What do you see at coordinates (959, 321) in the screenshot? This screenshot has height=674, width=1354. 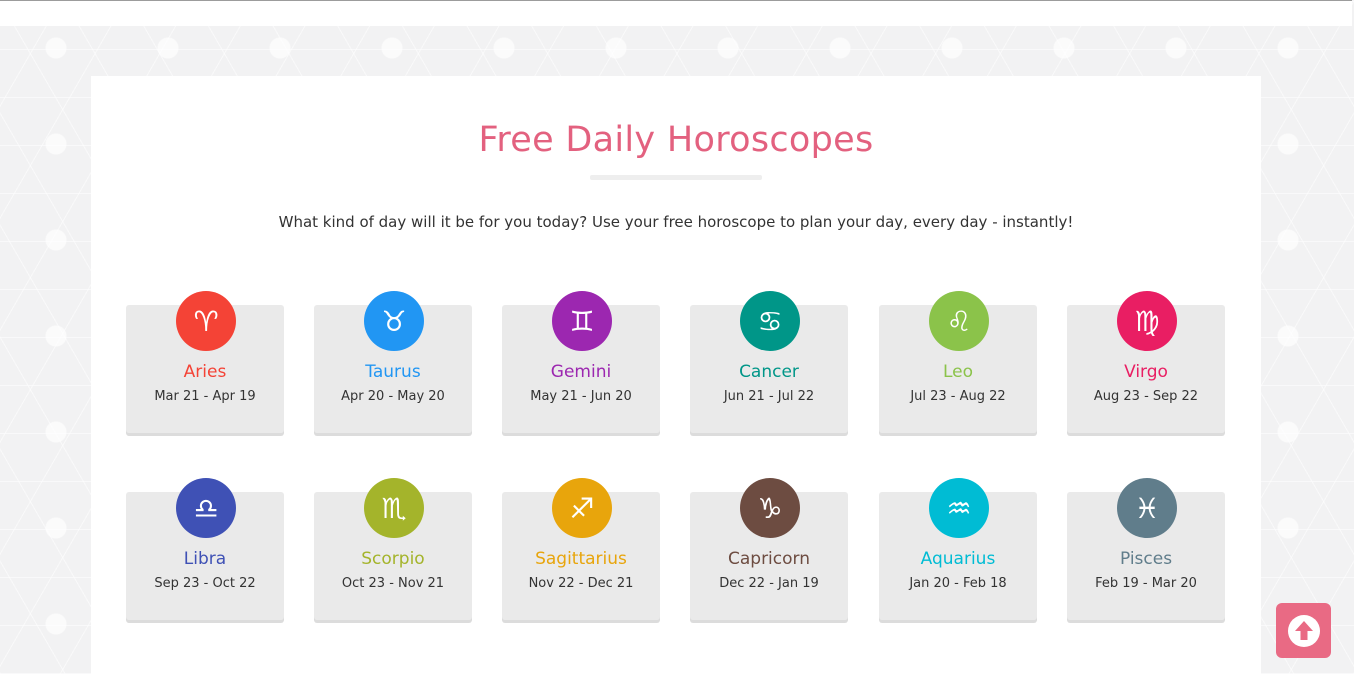 I see `leo-icon: ♌` at bounding box center [959, 321].